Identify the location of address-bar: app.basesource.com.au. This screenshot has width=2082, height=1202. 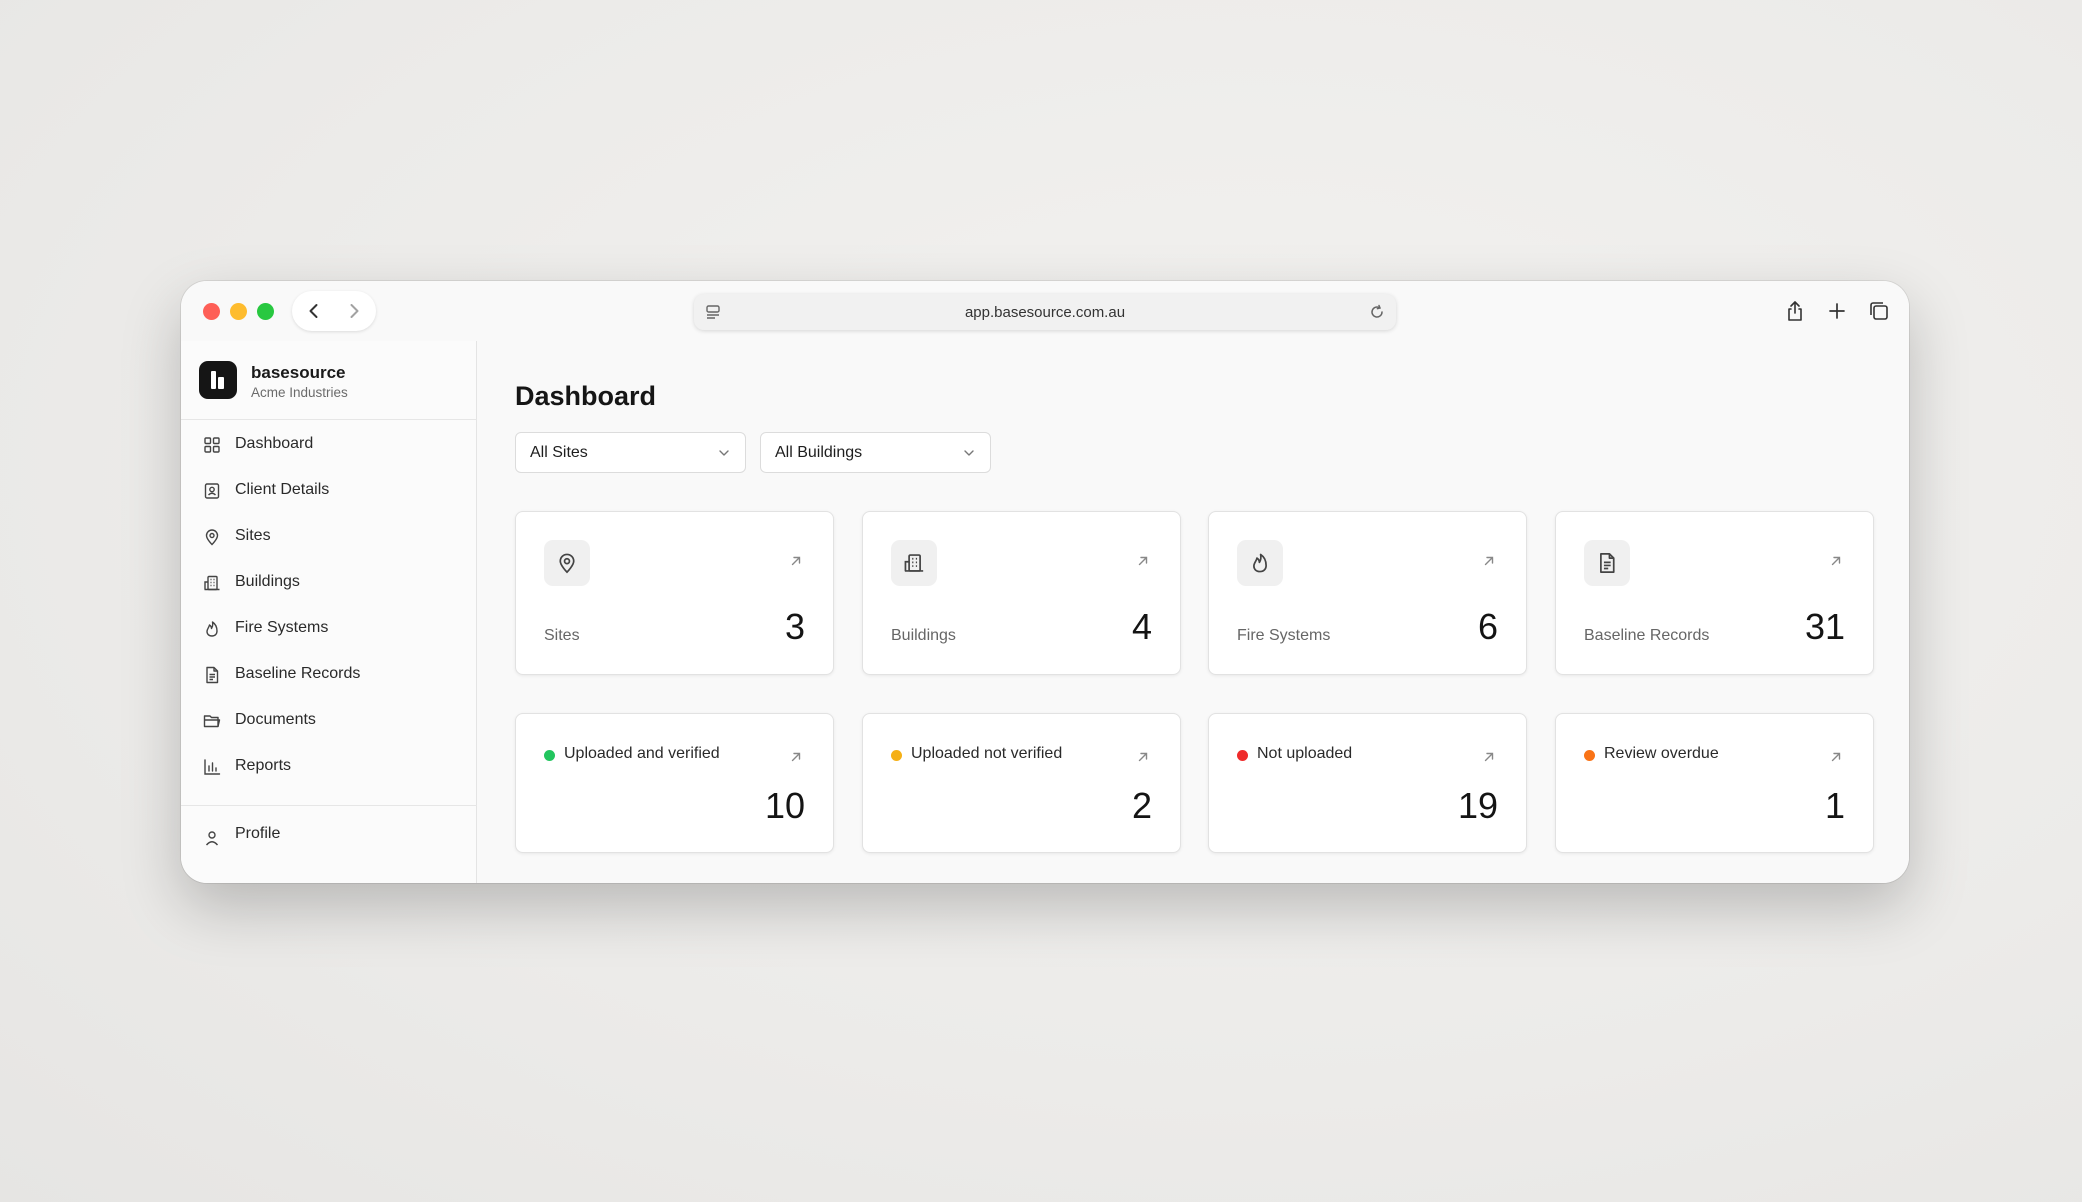
(1045, 312).